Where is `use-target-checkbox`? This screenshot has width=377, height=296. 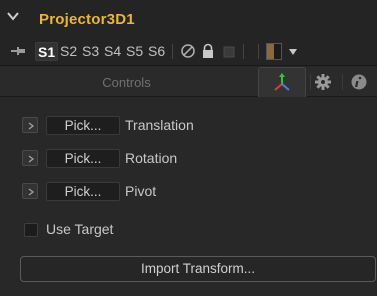
use-target-checkbox is located at coordinates (31, 230).